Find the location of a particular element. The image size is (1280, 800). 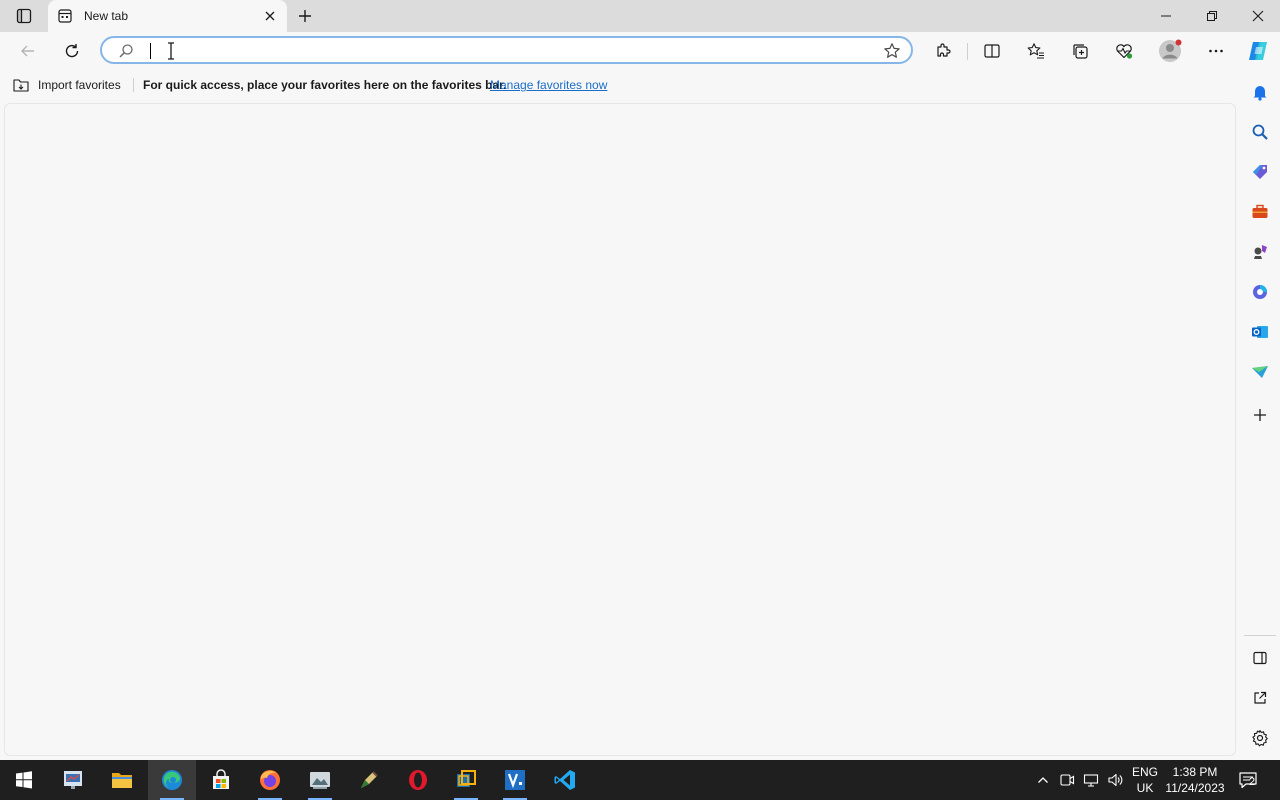

taskbar-store is located at coordinates (221, 780).